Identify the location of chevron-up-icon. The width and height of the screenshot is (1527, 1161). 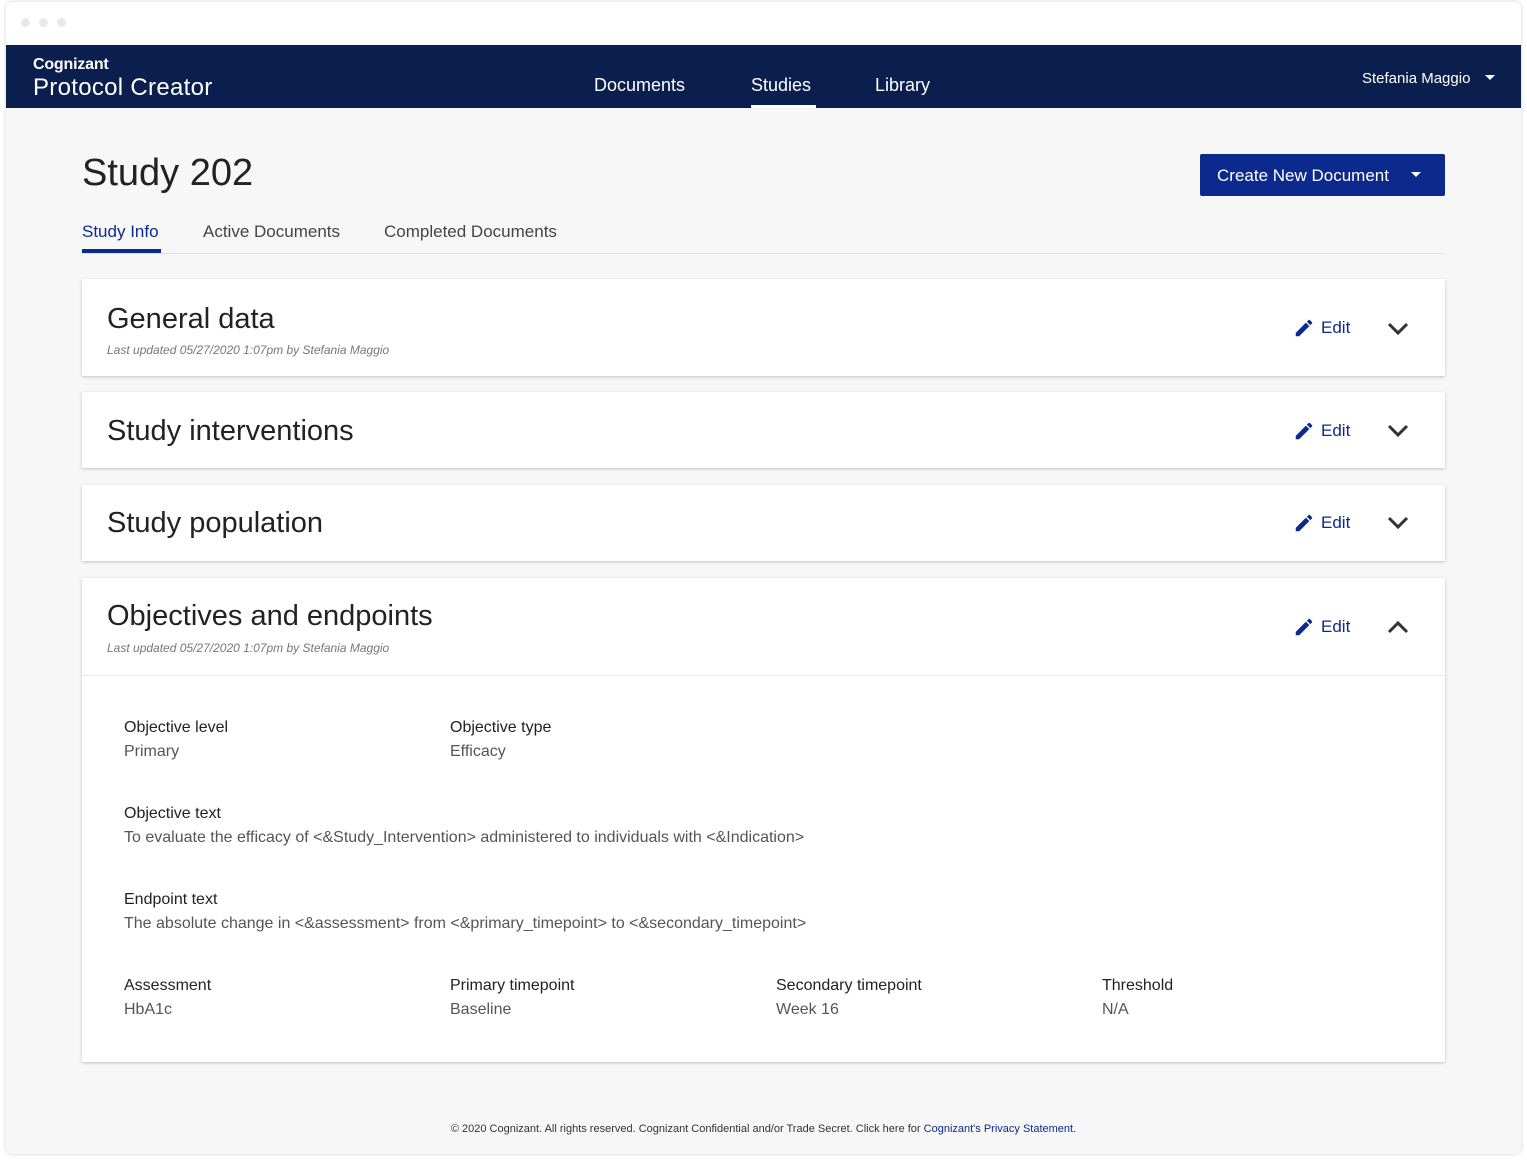
(1398, 627).